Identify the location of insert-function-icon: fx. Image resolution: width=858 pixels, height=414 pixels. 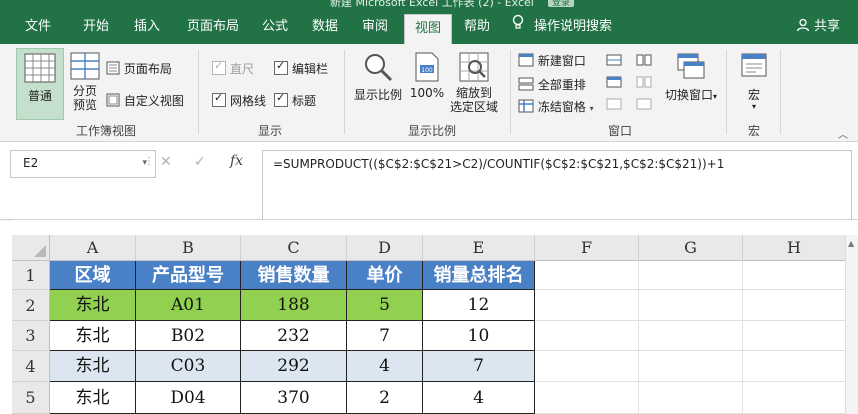
(236, 161).